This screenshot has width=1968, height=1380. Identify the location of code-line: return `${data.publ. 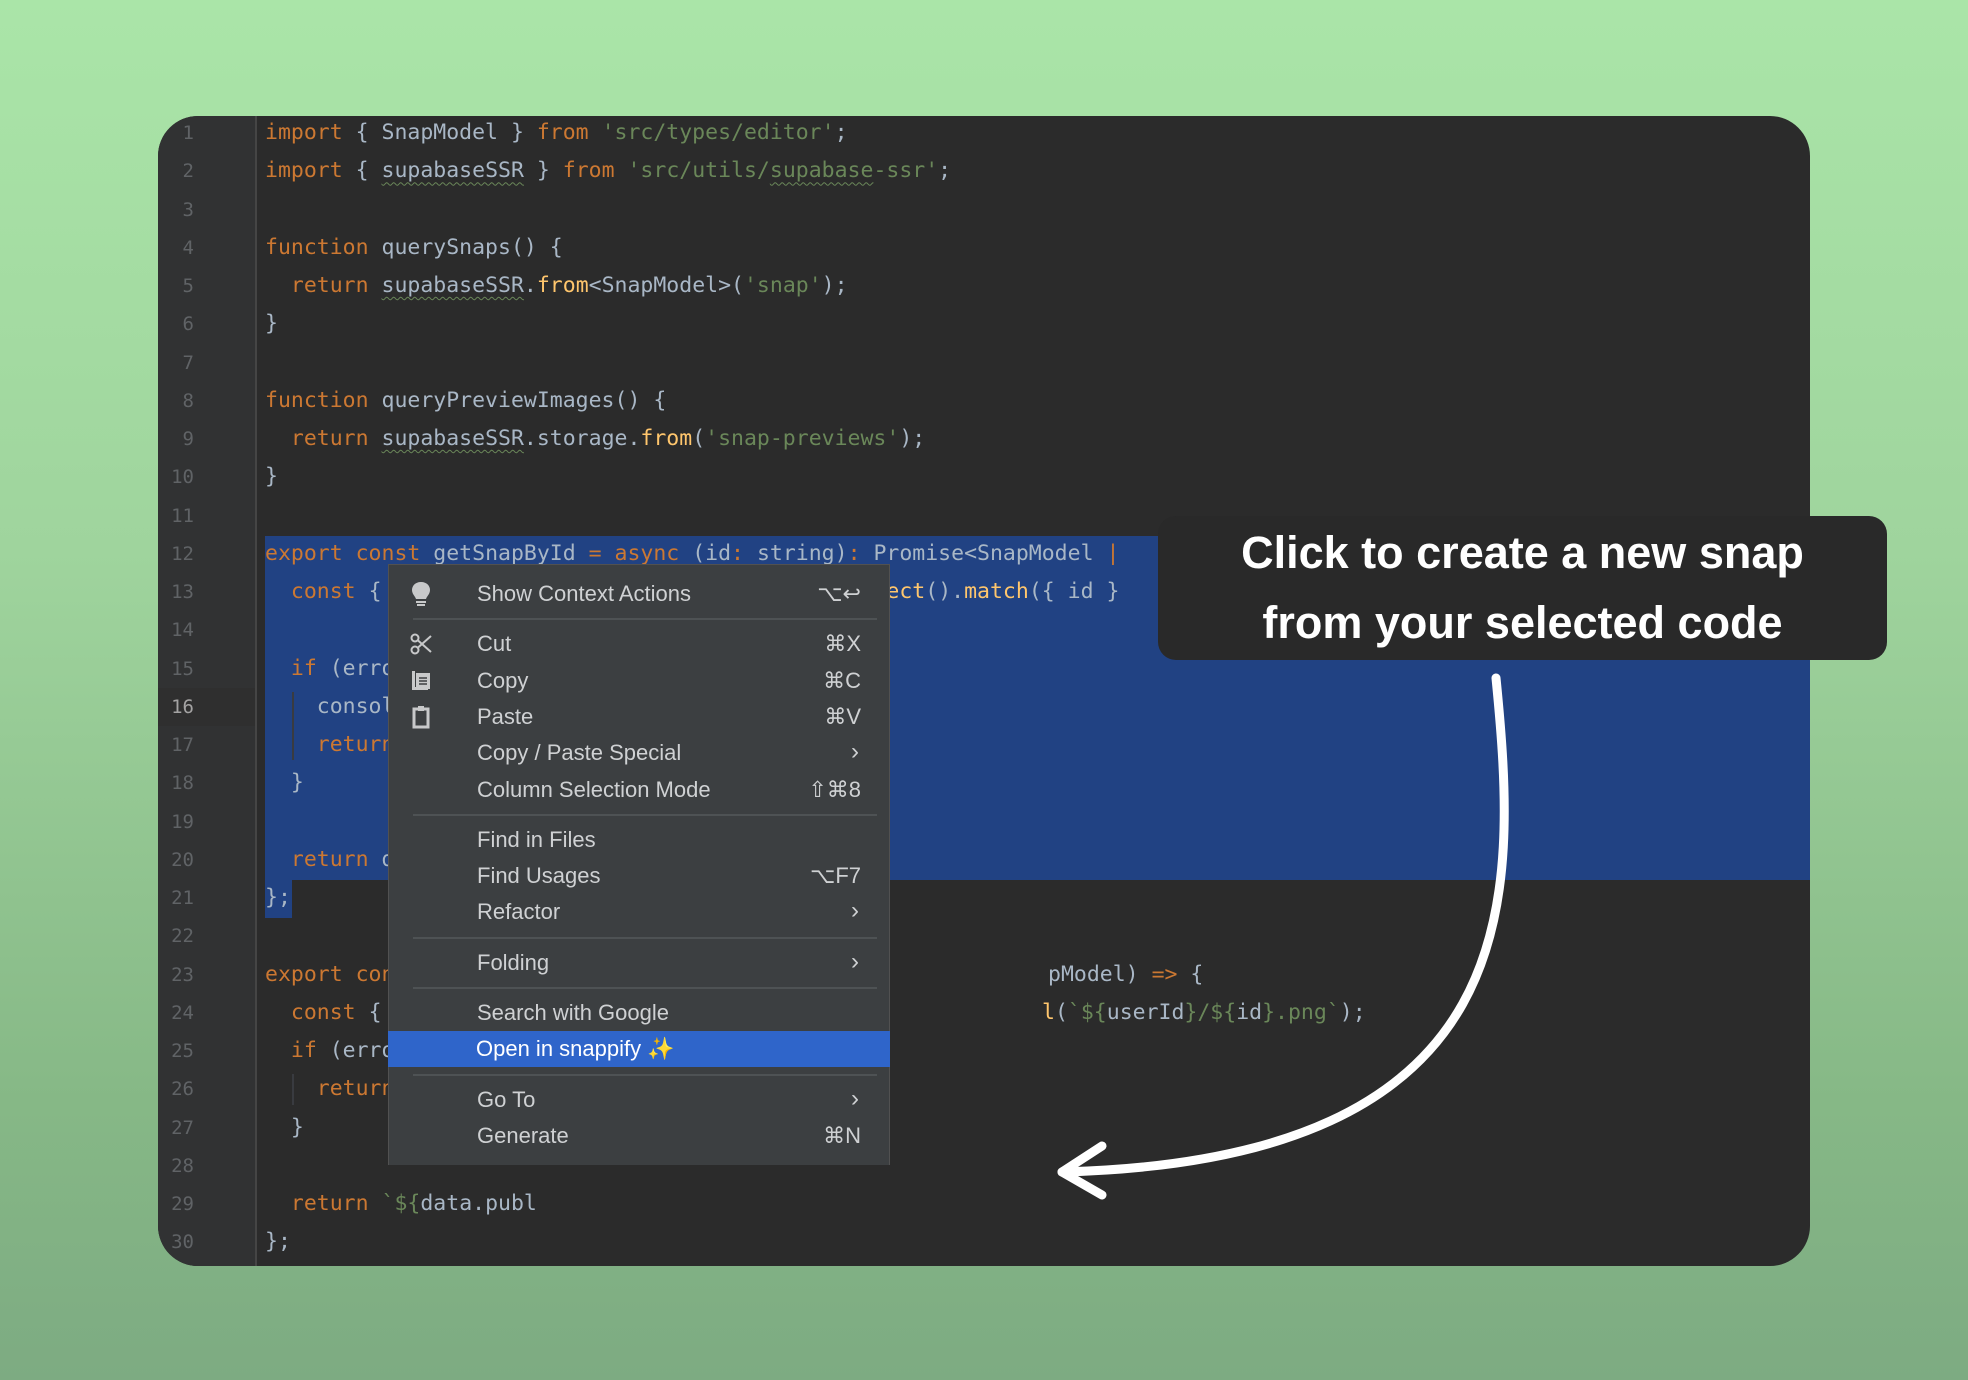
(401, 1204).